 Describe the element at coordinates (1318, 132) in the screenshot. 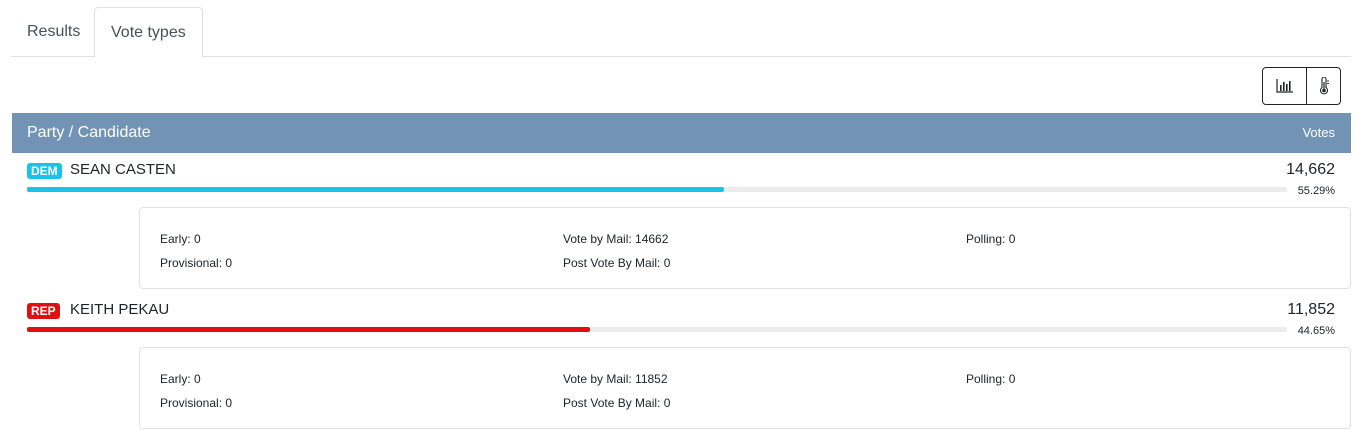

I see `header-votes: Votes` at that location.